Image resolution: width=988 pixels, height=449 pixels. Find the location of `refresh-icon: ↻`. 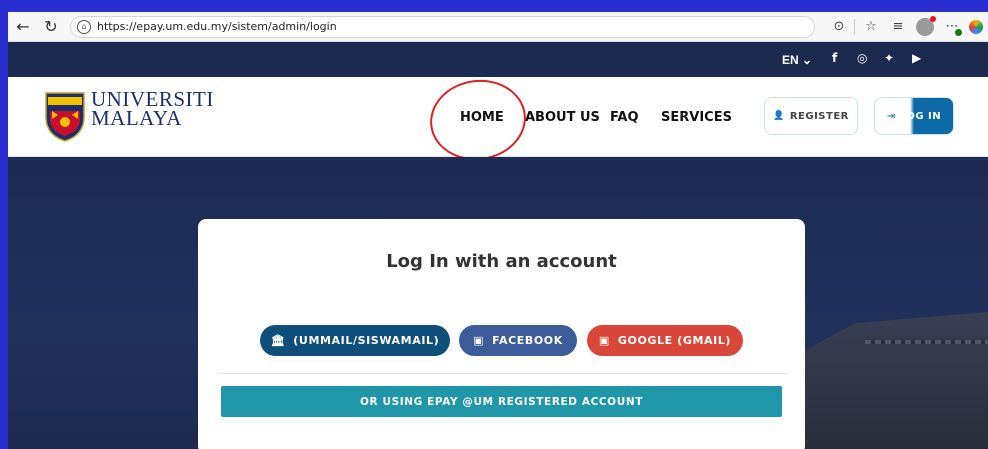

refresh-icon: ↻ is located at coordinates (51, 27).